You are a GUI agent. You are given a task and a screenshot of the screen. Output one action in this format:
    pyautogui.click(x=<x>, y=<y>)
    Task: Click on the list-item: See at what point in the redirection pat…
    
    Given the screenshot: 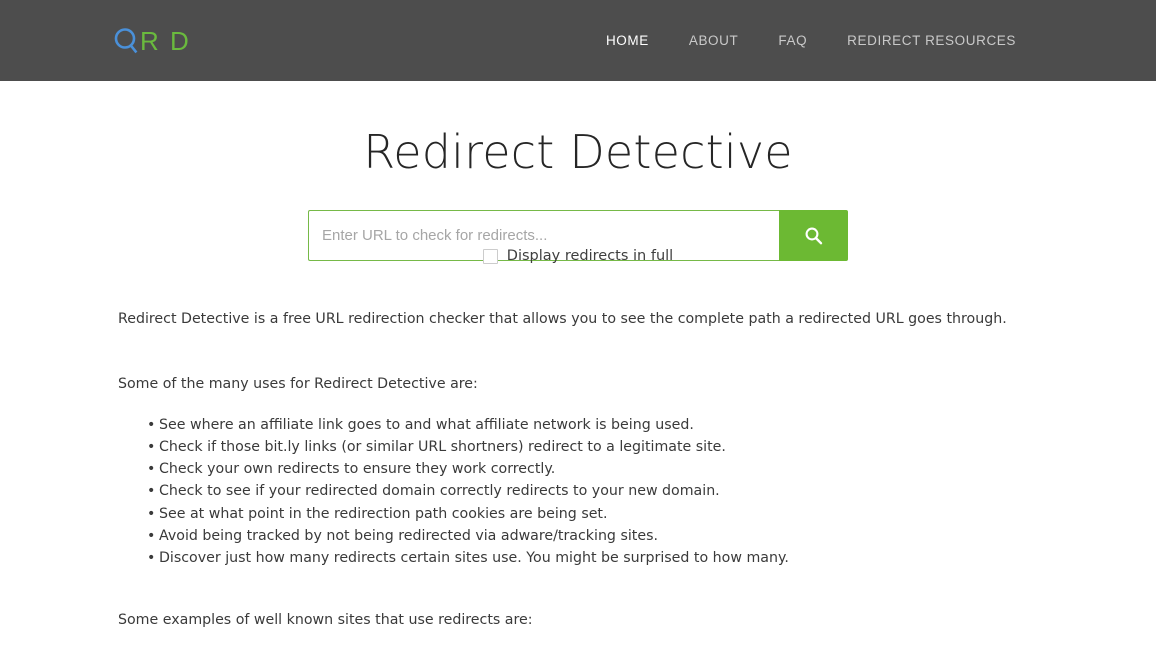 What is the action you would take?
    pyautogui.click(x=651, y=514)
    